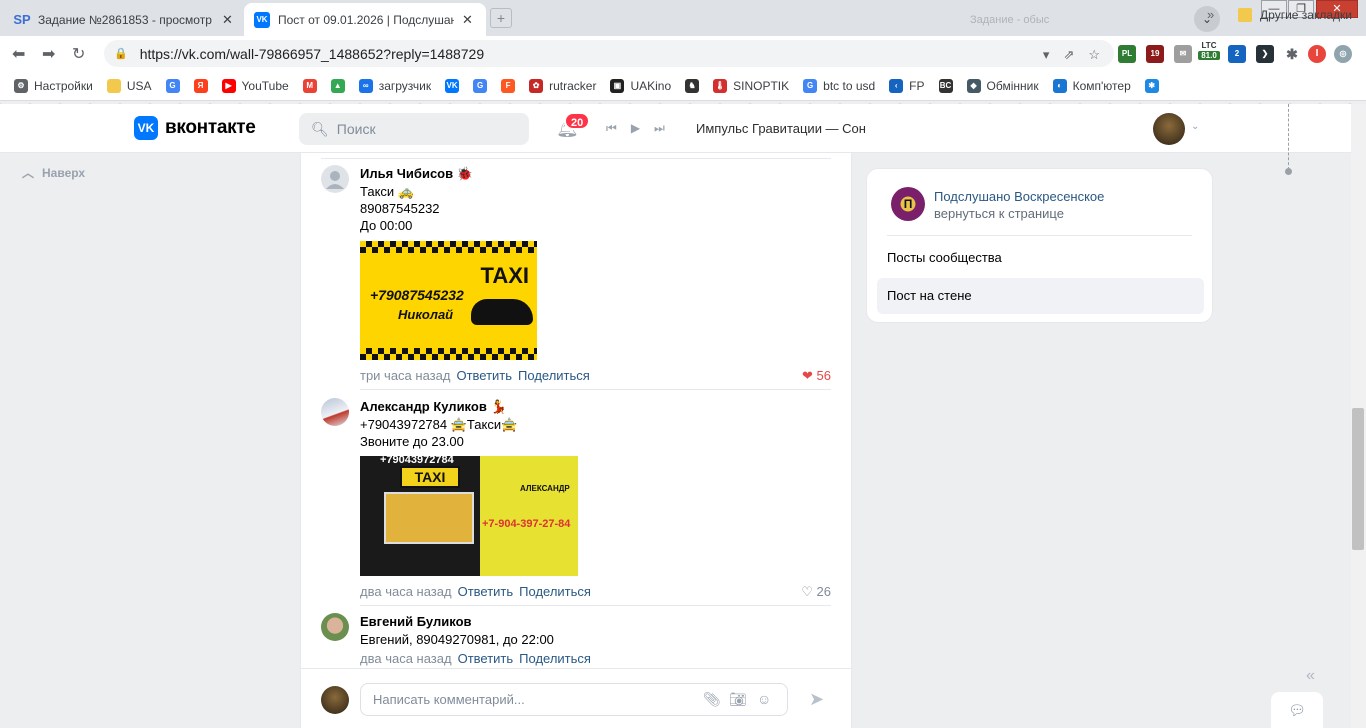 The height and width of the screenshot is (728, 1366). Describe the element at coordinates (611, 128) in the screenshot. I see `previous-track-icon: ⏮` at that location.